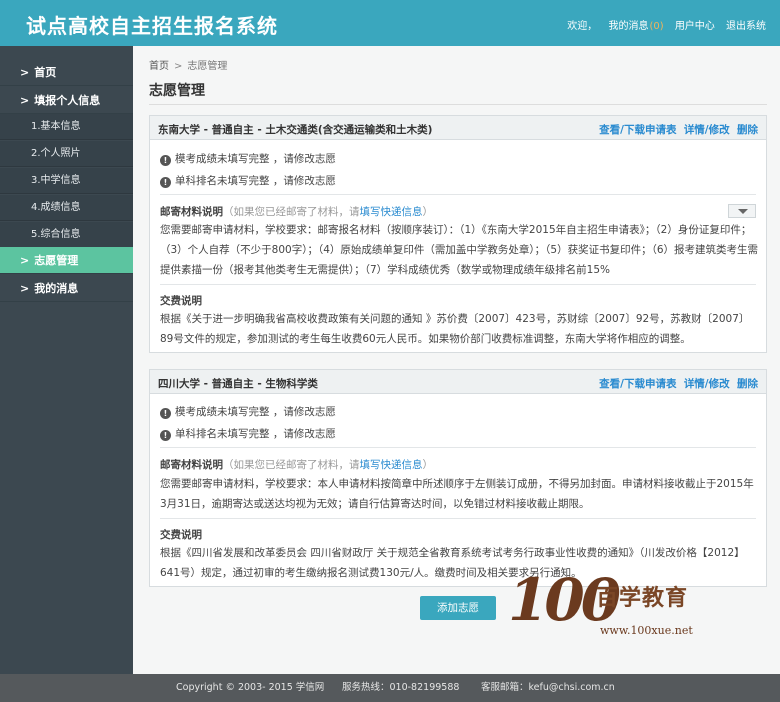 This screenshot has width=780, height=702. What do you see at coordinates (695, 26) in the screenshot?
I see `user-center-link: 用户中心` at bounding box center [695, 26].